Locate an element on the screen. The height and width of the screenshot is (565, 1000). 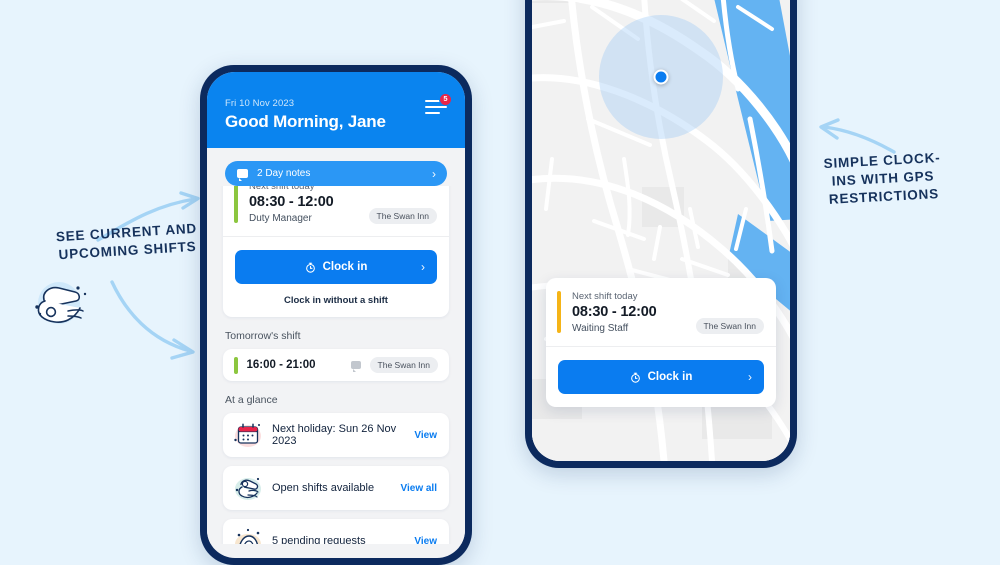
list-item: 5 pending requests View is located at coordinates (336, 531).